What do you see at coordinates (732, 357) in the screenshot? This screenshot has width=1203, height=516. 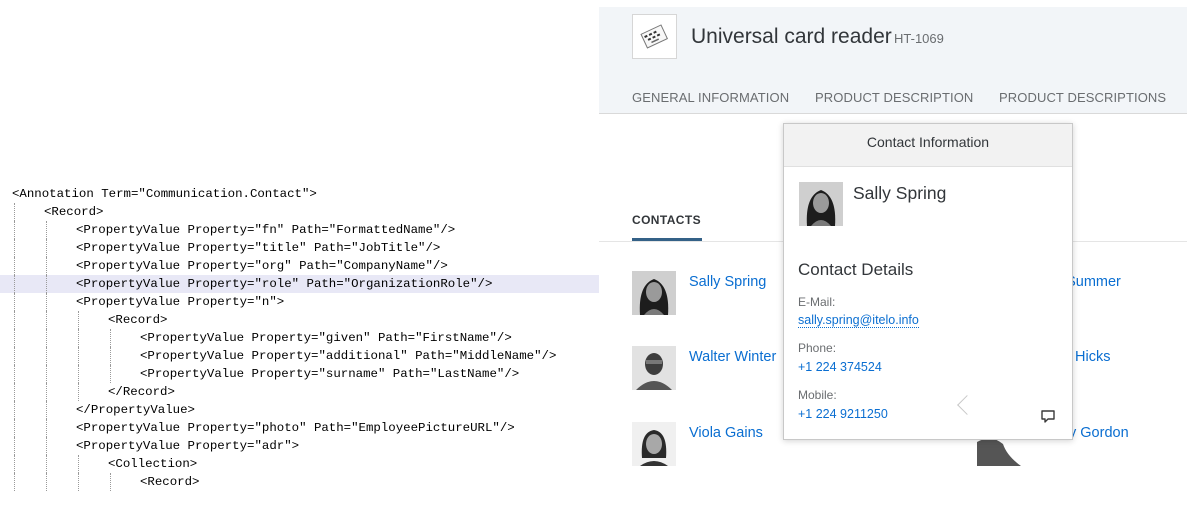 I see `contact-link: Walter Winter` at bounding box center [732, 357].